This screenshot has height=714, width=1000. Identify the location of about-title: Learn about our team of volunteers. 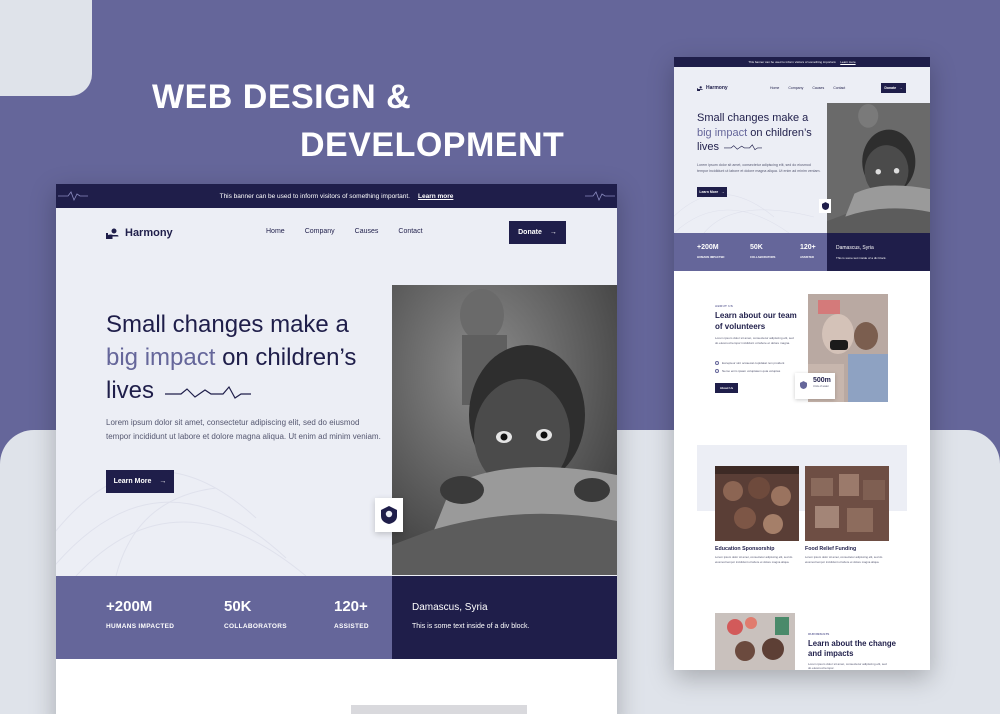
(756, 321).